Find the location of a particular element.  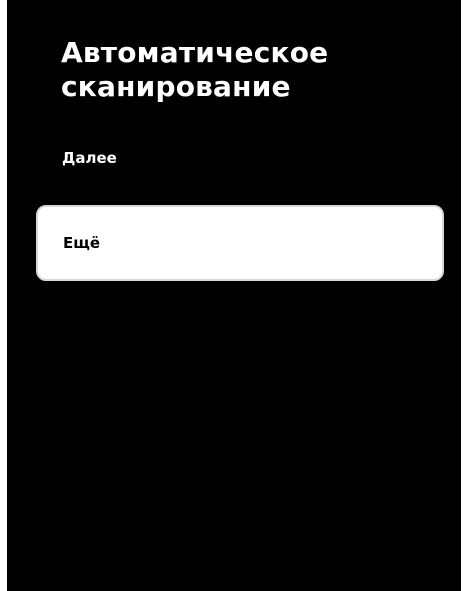

menu-item-next: Далее is located at coordinates (89, 158).